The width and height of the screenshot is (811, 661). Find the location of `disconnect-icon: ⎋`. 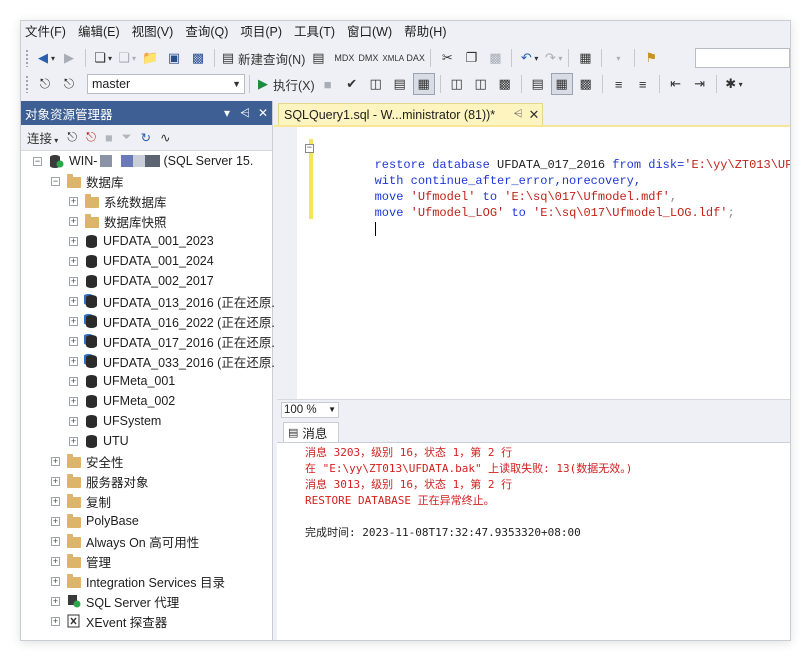

disconnect-icon: ⎋ is located at coordinates (91, 137).